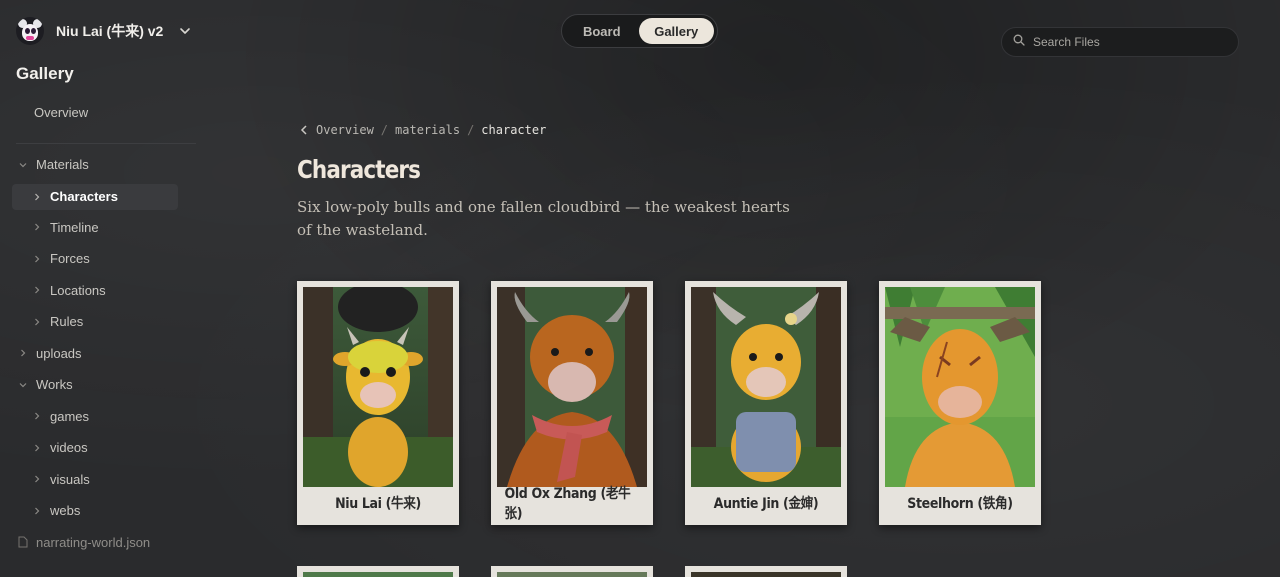  Describe the element at coordinates (105, 417) in the screenshot. I see `sidebar-item-games: games` at that location.